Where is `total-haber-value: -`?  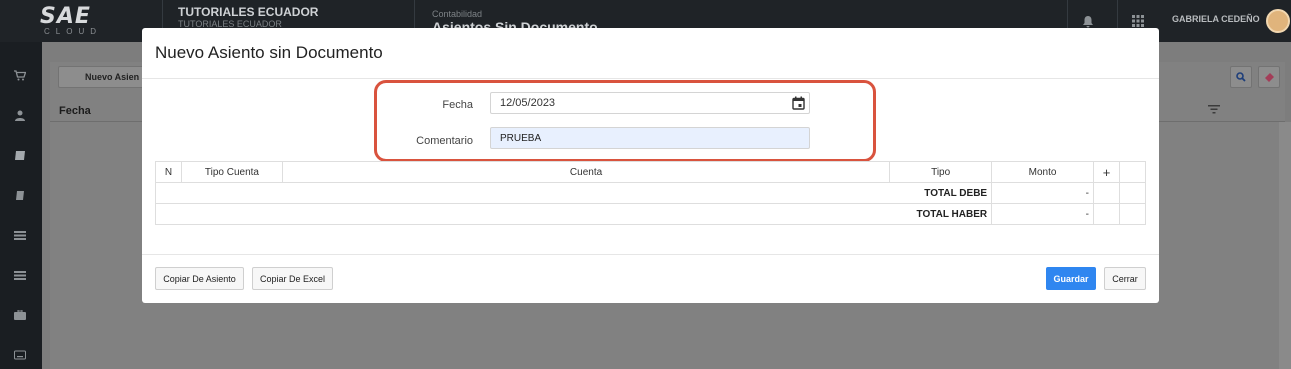
total-haber-value: - is located at coordinates (1042, 214).